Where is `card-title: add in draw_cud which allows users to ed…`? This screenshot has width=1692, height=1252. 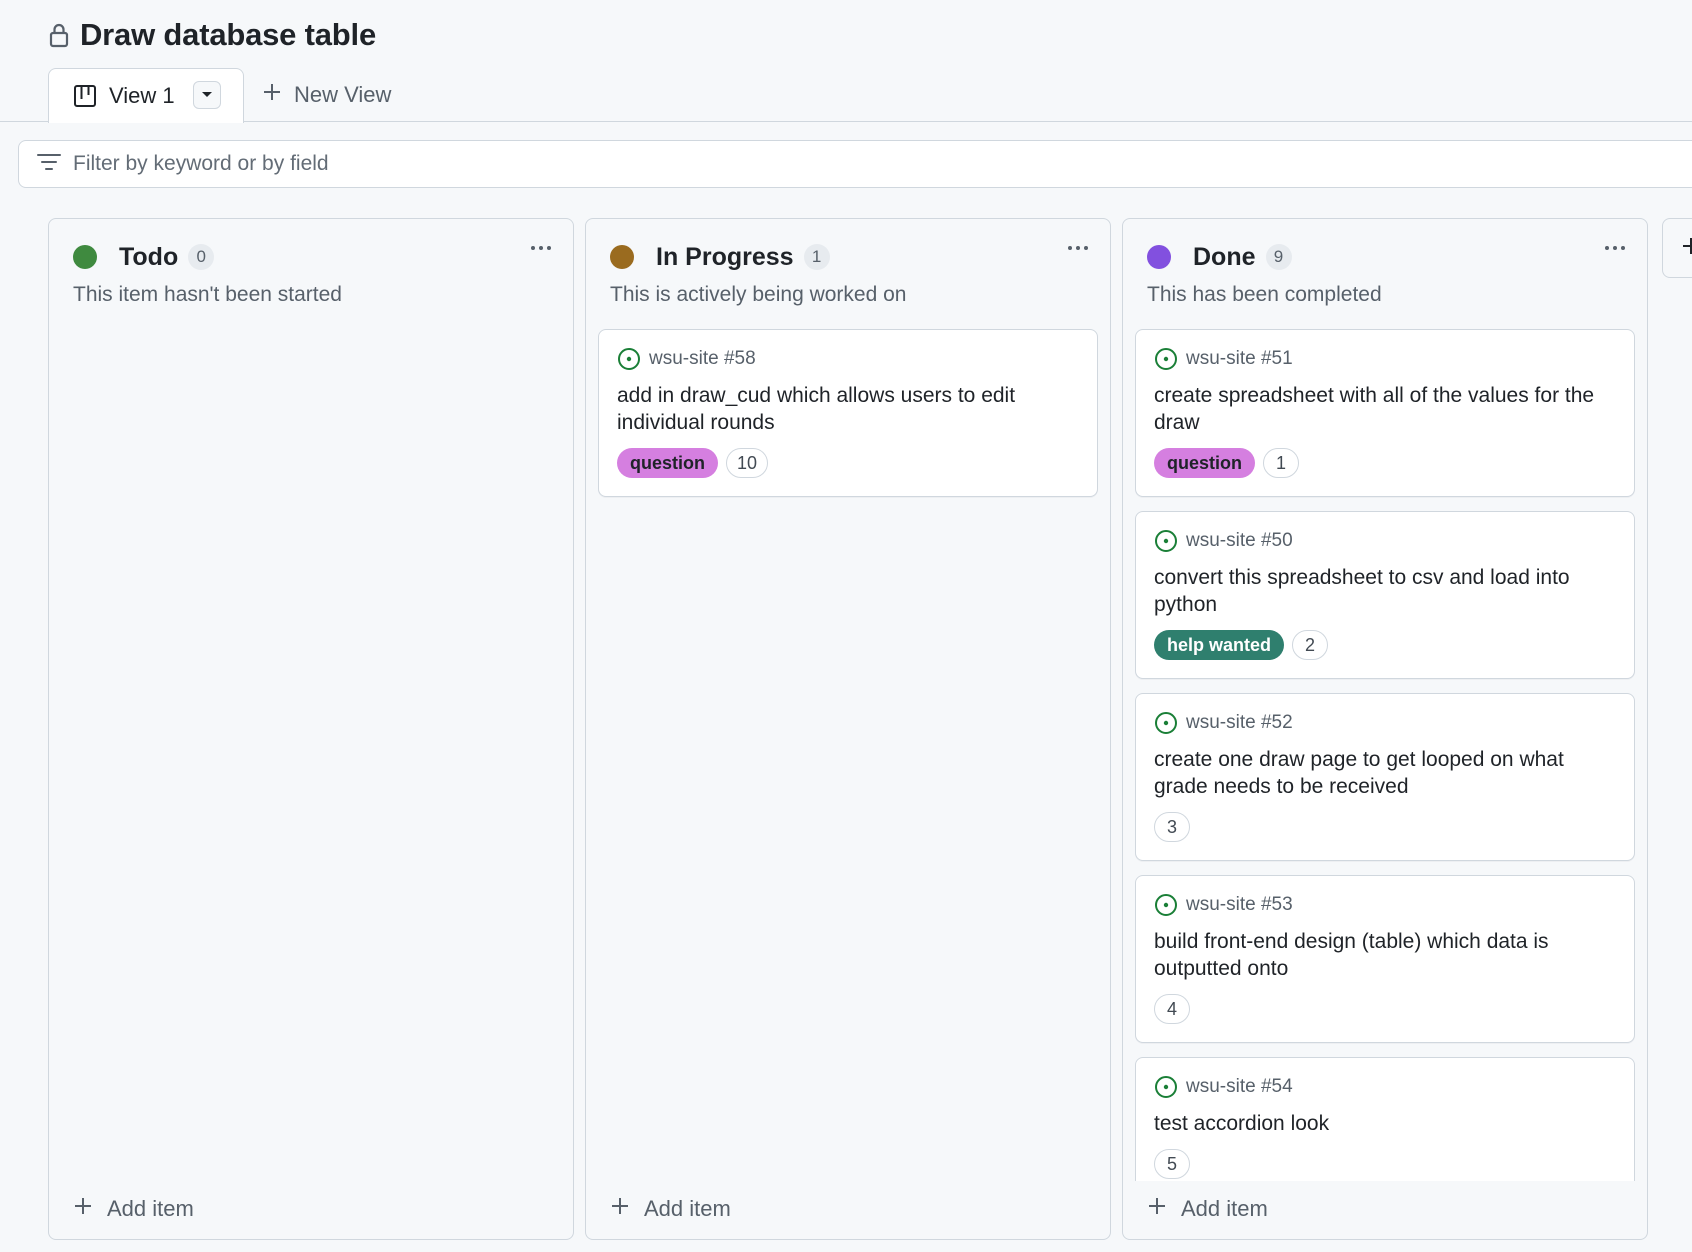 card-title: add in draw_cud which allows users to ed… is located at coordinates (848, 409).